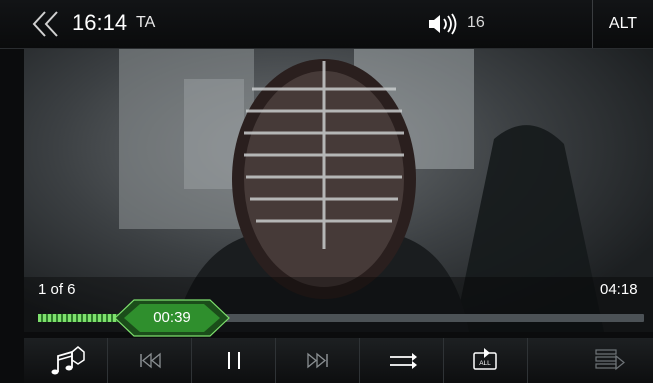 This screenshot has width=653, height=383. I want to click on clock-time: 16:14, so click(100, 22).